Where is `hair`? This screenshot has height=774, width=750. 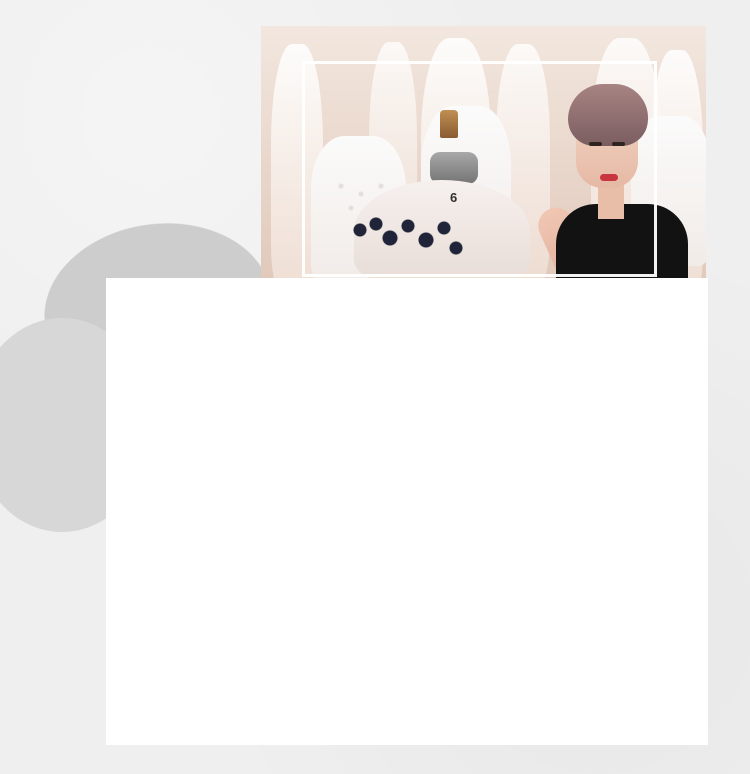 hair is located at coordinates (608, 115).